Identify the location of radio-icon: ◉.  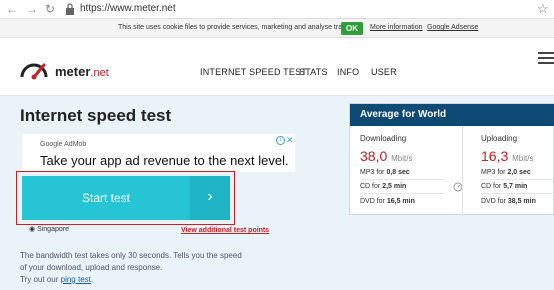
(32, 229).